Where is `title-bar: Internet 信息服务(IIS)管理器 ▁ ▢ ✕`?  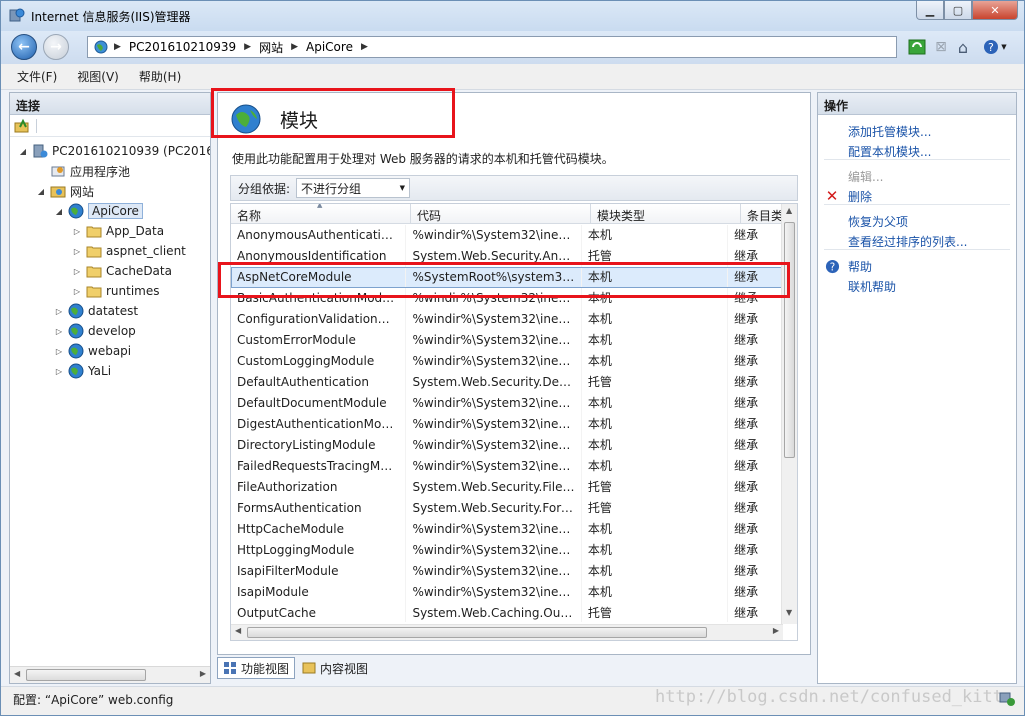 title-bar: Internet 信息服务(IIS)管理器 ▁ ▢ ✕ is located at coordinates (512, 16).